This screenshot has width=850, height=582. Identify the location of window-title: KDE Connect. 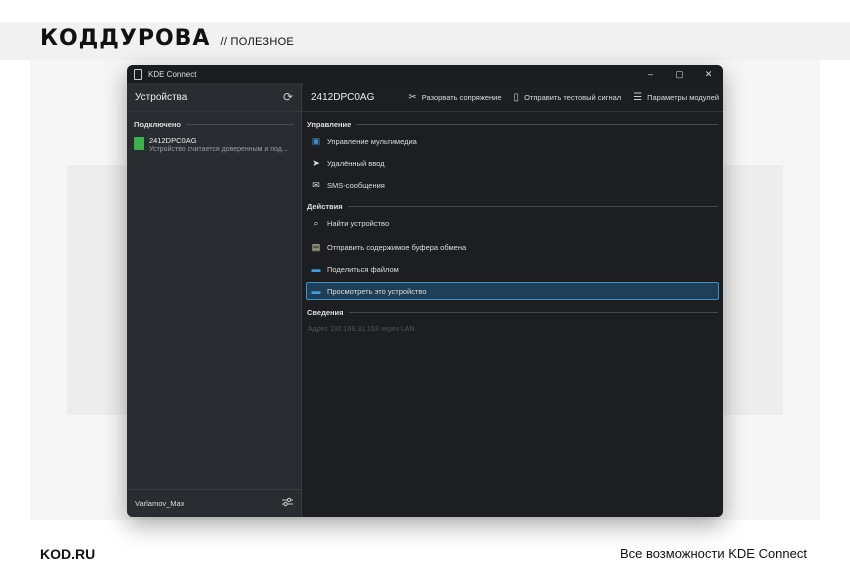
(172, 74).